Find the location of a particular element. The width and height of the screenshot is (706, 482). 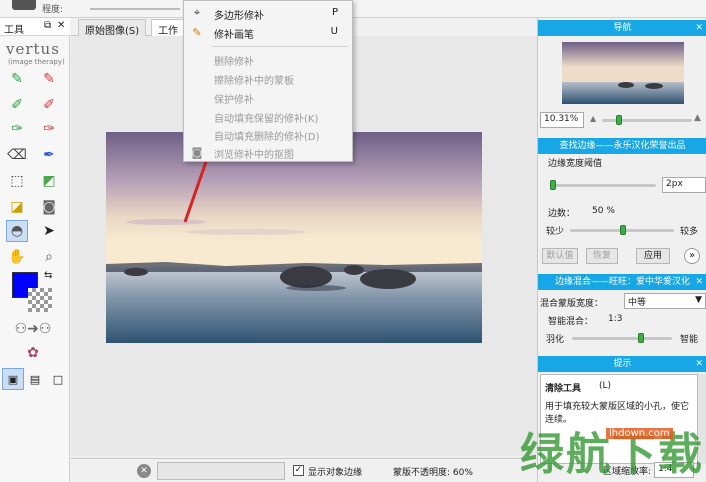

remove-lasso-icon: ✐ is located at coordinates (49, 105).